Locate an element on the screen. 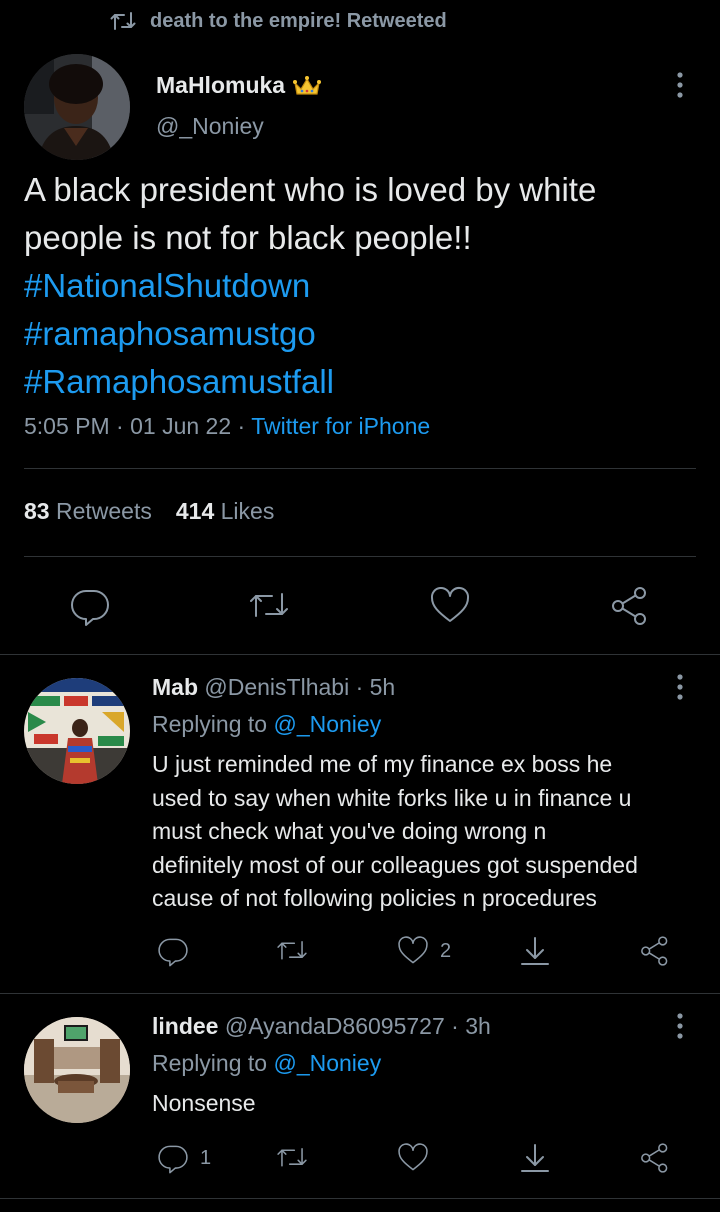 The width and height of the screenshot is (720, 1212). author-avatar is located at coordinates (77, 107).